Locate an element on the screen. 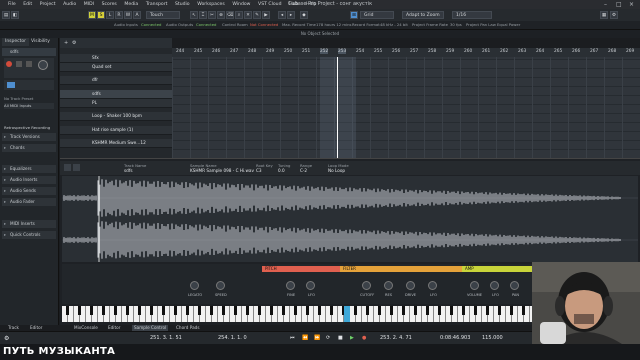 This screenshot has width=640, height=360. track-row: Sfx is located at coordinates (116, 58).